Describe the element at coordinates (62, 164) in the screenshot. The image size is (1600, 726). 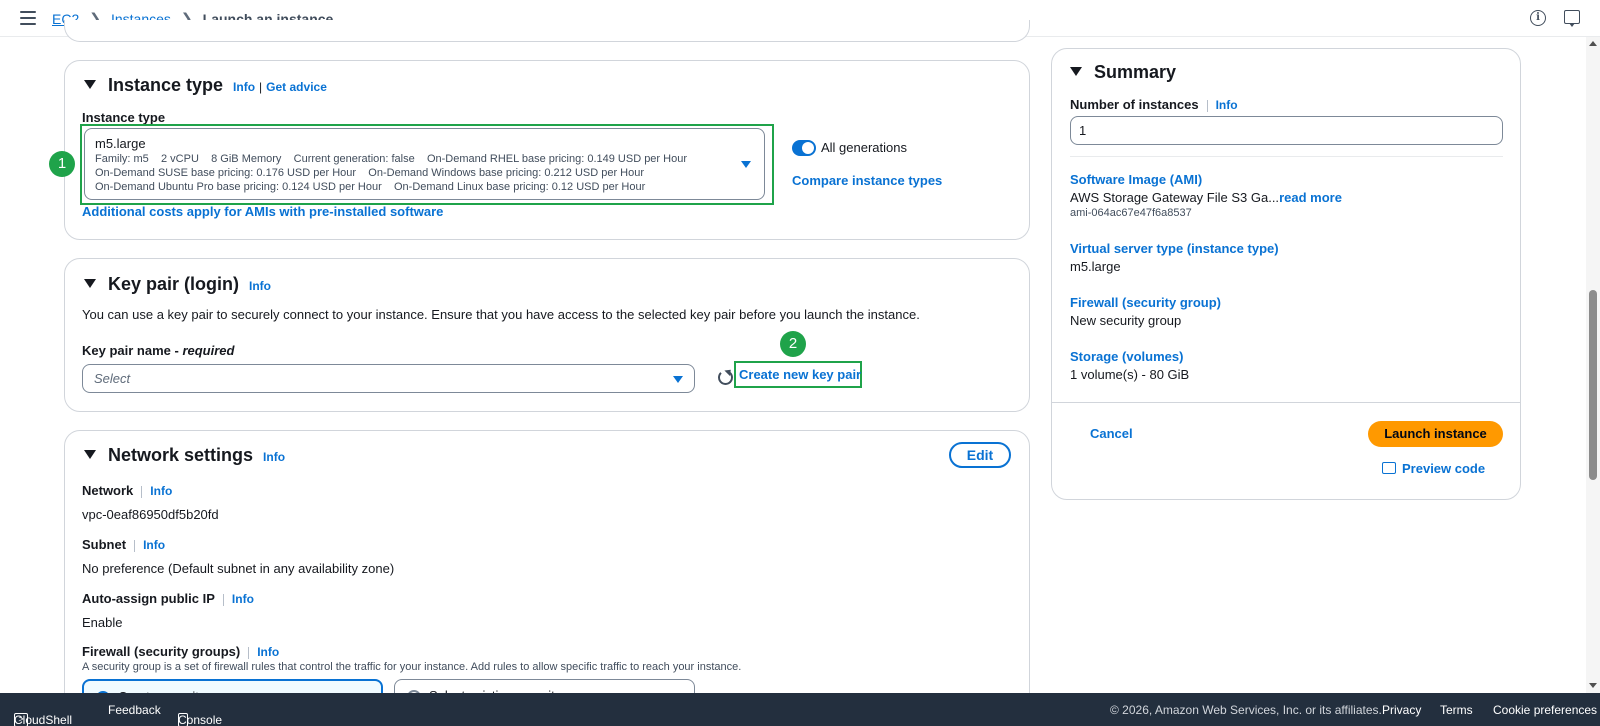
I see `step-badge-1: 1` at that location.